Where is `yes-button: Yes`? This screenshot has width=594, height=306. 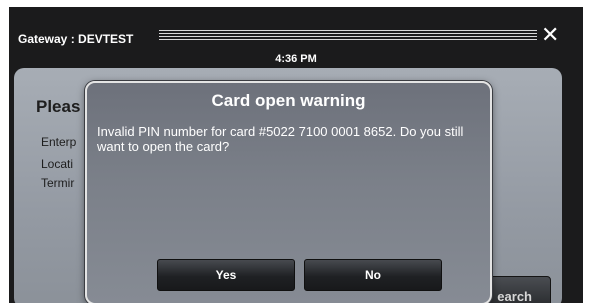
yes-button: Yes is located at coordinates (226, 275).